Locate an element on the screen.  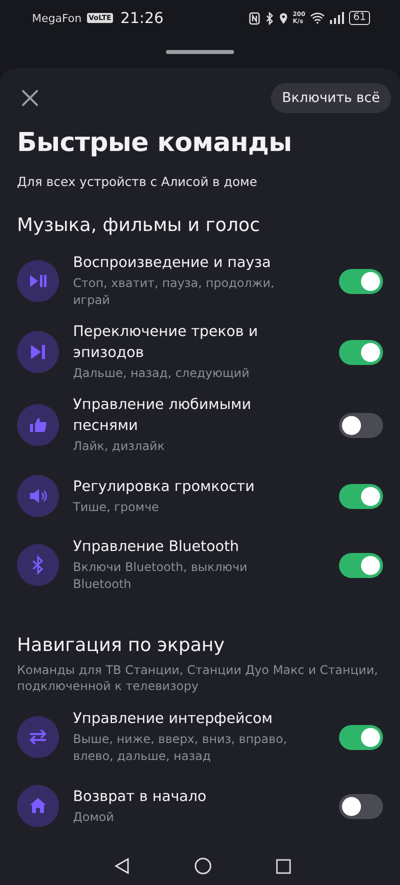
page-title: Быстрые команды is located at coordinates (155, 143).